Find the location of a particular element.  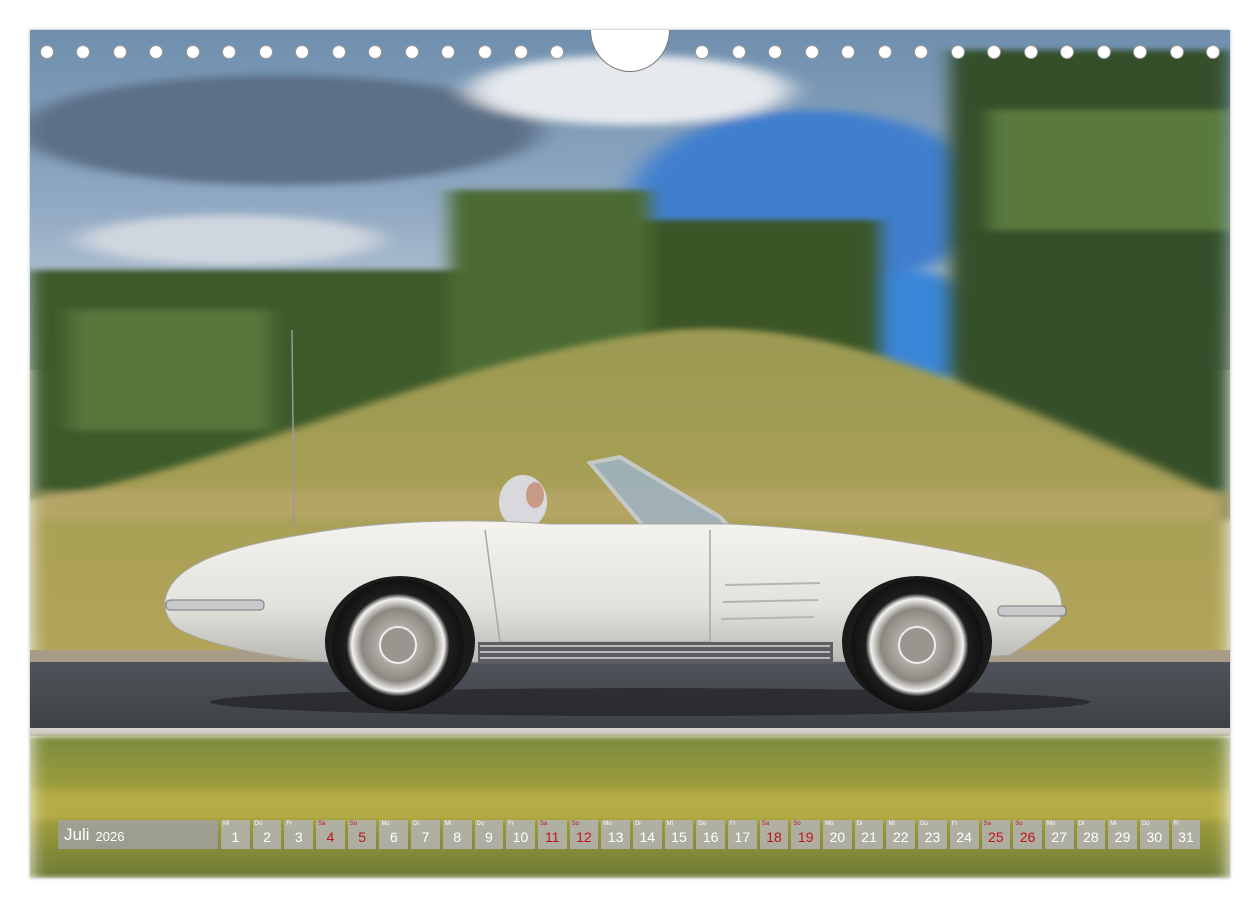

day-number: 9 is located at coordinates (488, 837).